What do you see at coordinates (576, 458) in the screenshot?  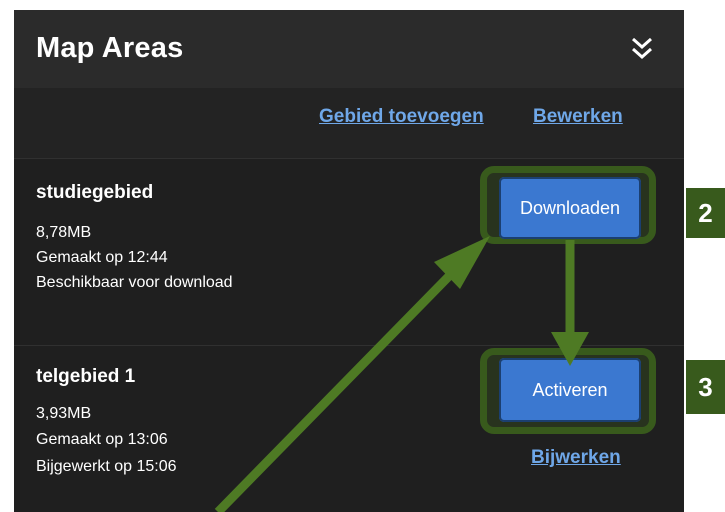 I see `update-link: Bijwerken` at bounding box center [576, 458].